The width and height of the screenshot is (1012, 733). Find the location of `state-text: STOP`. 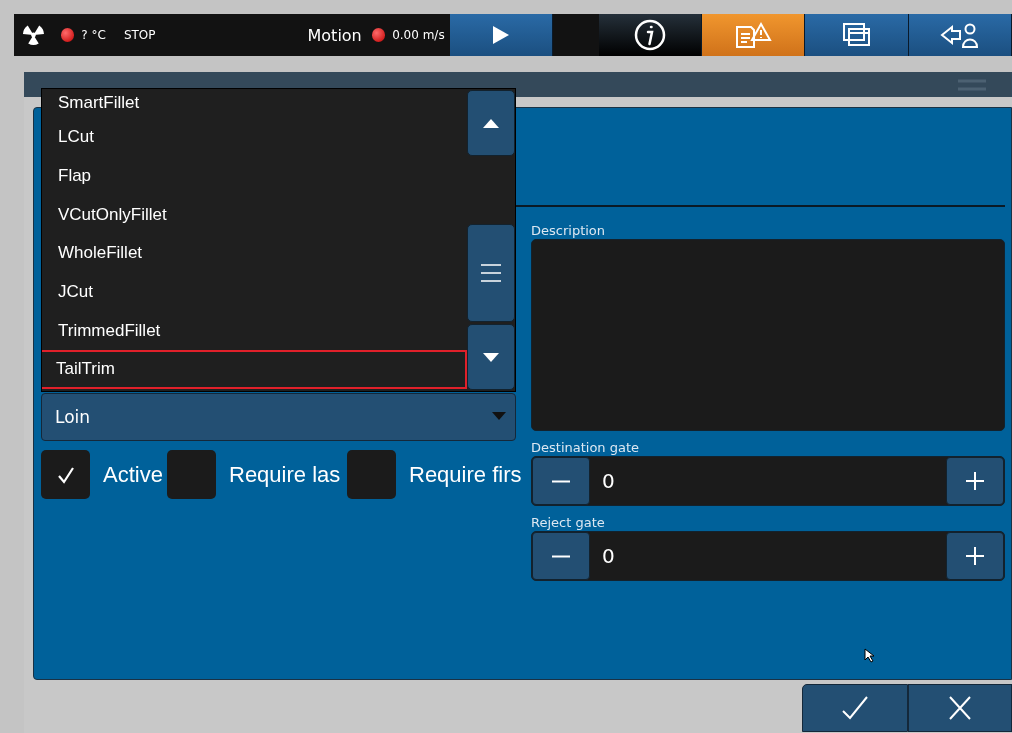

state-text: STOP is located at coordinates (139, 35).